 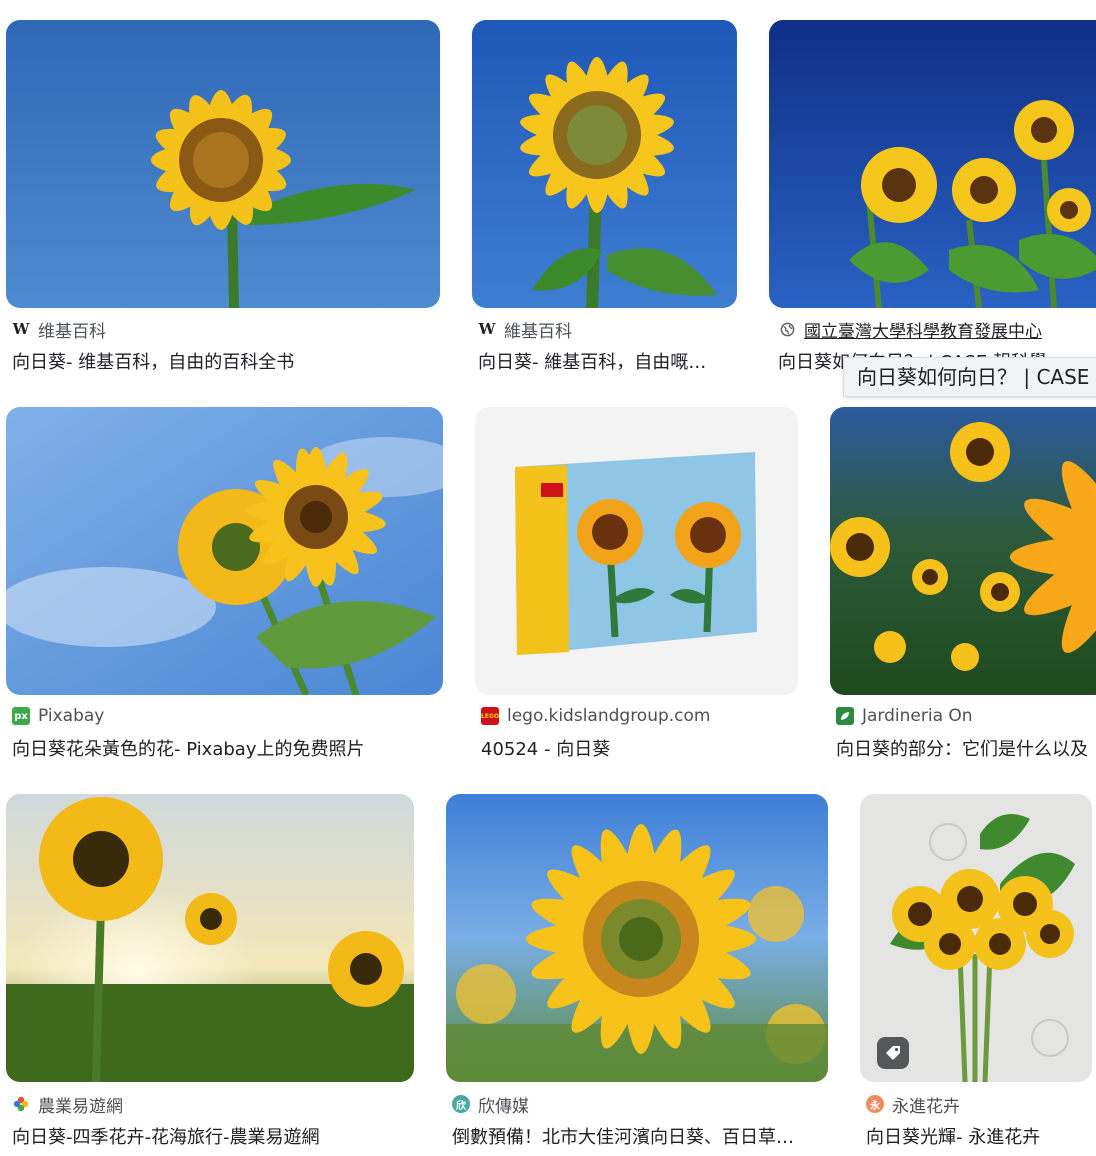 I want to click on pixabay-icon: px, so click(x=21, y=716).